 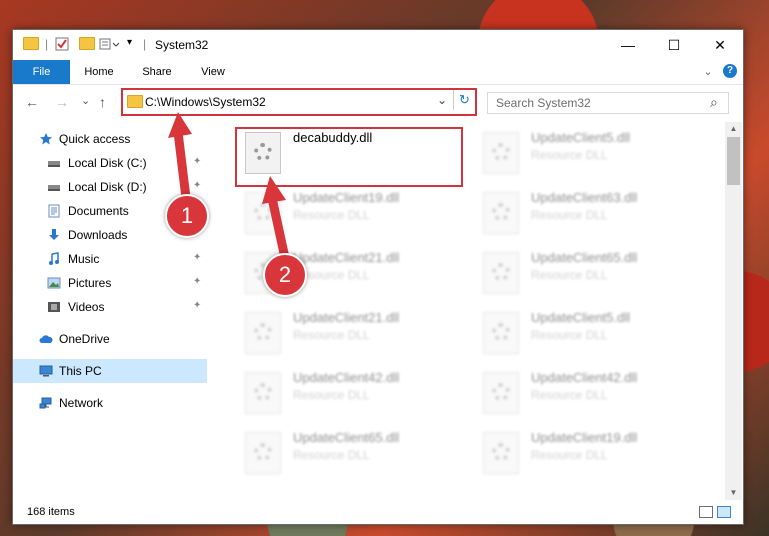 What do you see at coordinates (724, 512) in the screenshot?
I see `large-icons-view-icon` at bounding box center [724, 512].